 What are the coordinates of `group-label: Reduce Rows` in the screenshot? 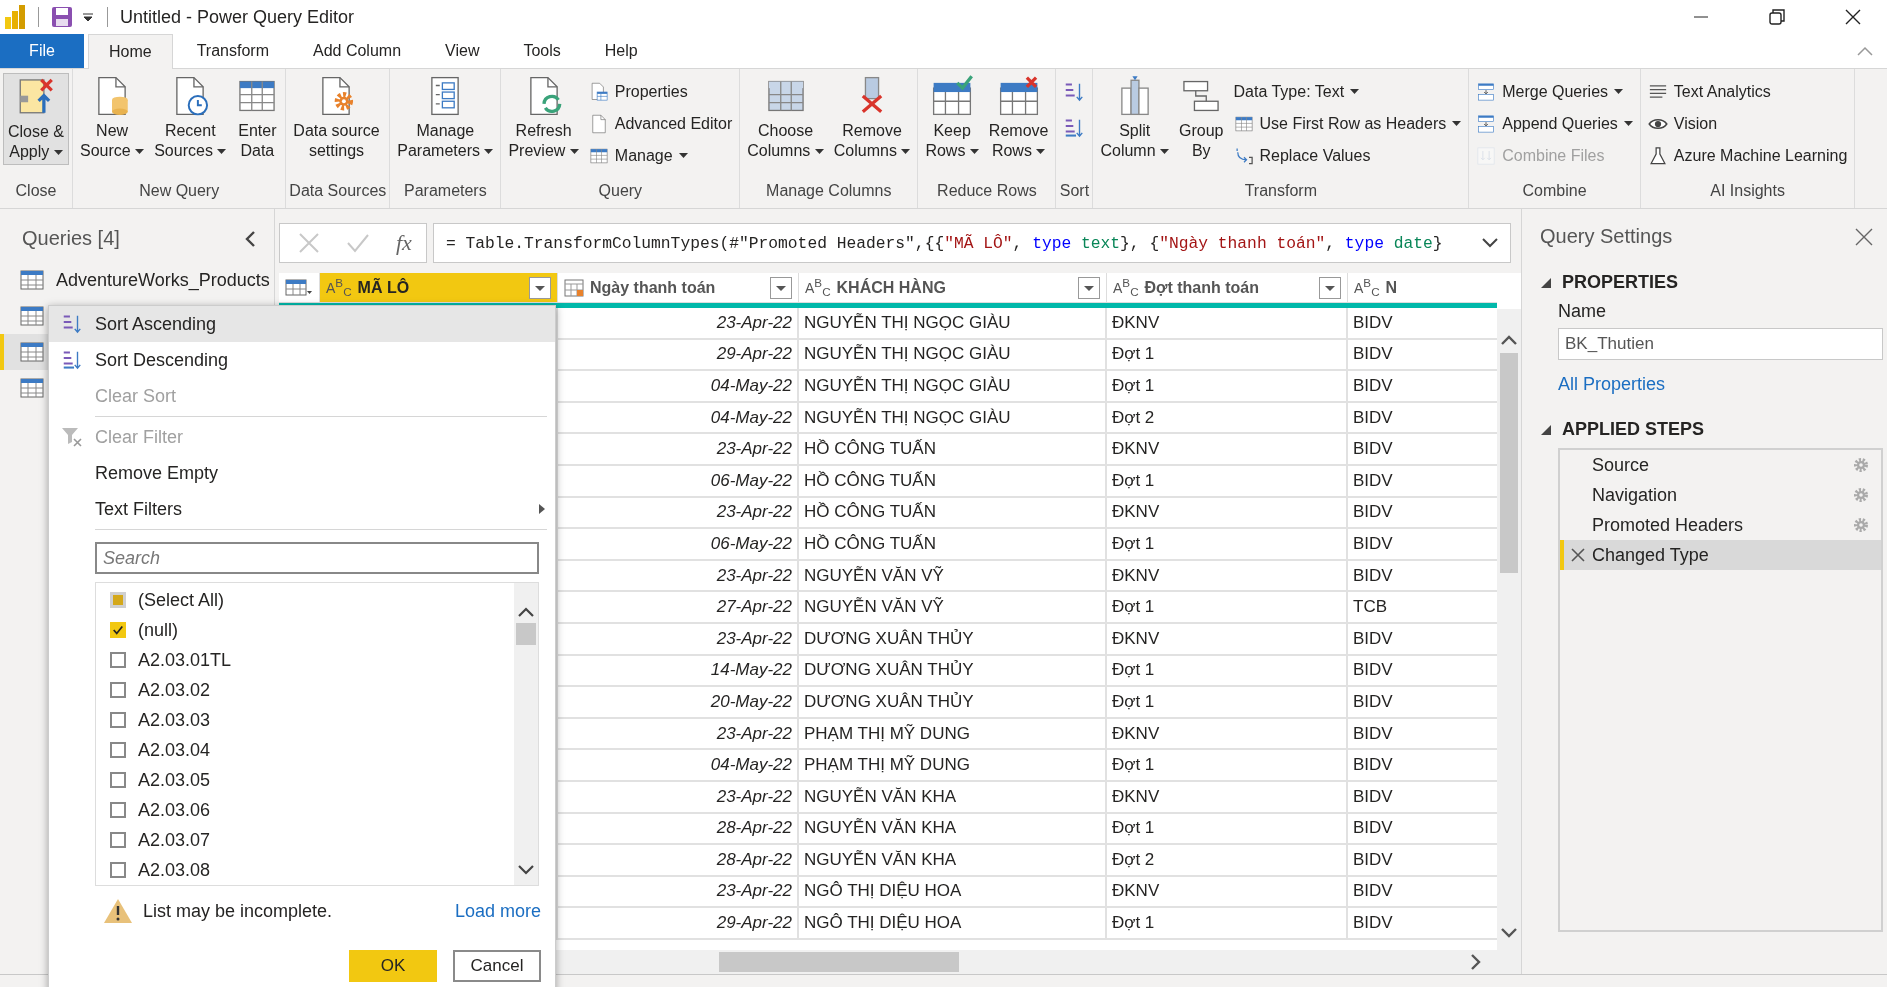 It's located at (987, 191).